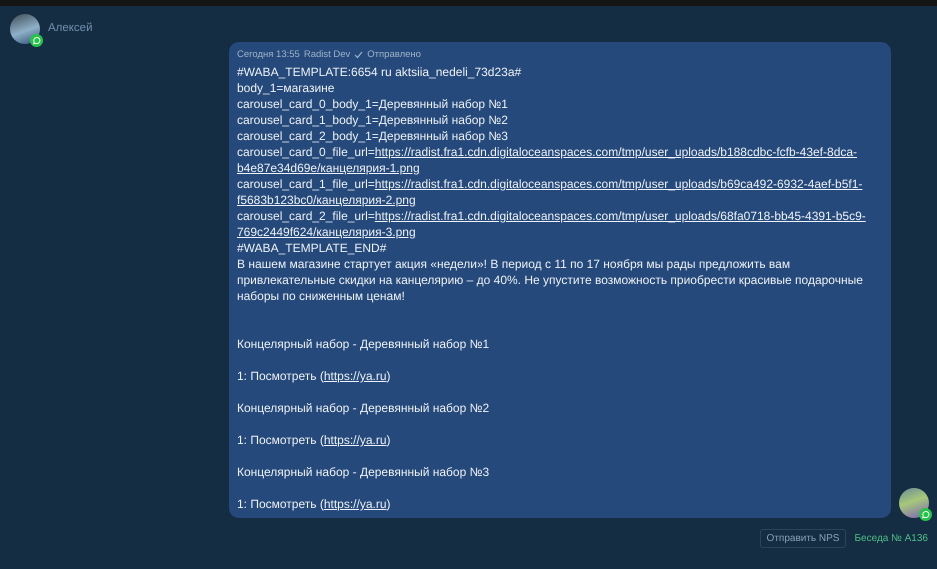 This screenshot has height=569, width=937. What do you see at coordinates (363, 408) in the screenshot?
I see `message-line: Концелярный набор - Деревянный набор №2` at bounding box center [363, 408].